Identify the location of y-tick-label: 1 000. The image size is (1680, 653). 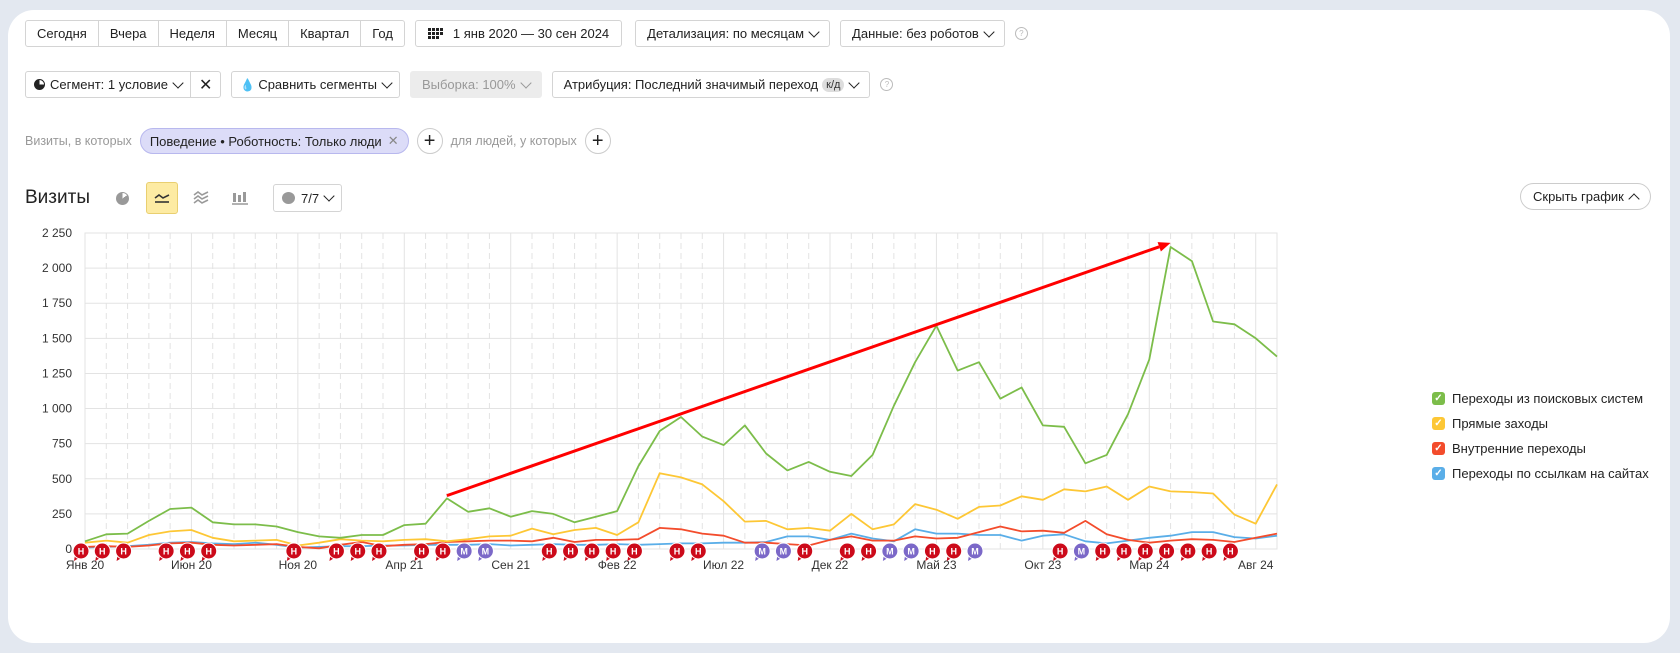
(57, 409).